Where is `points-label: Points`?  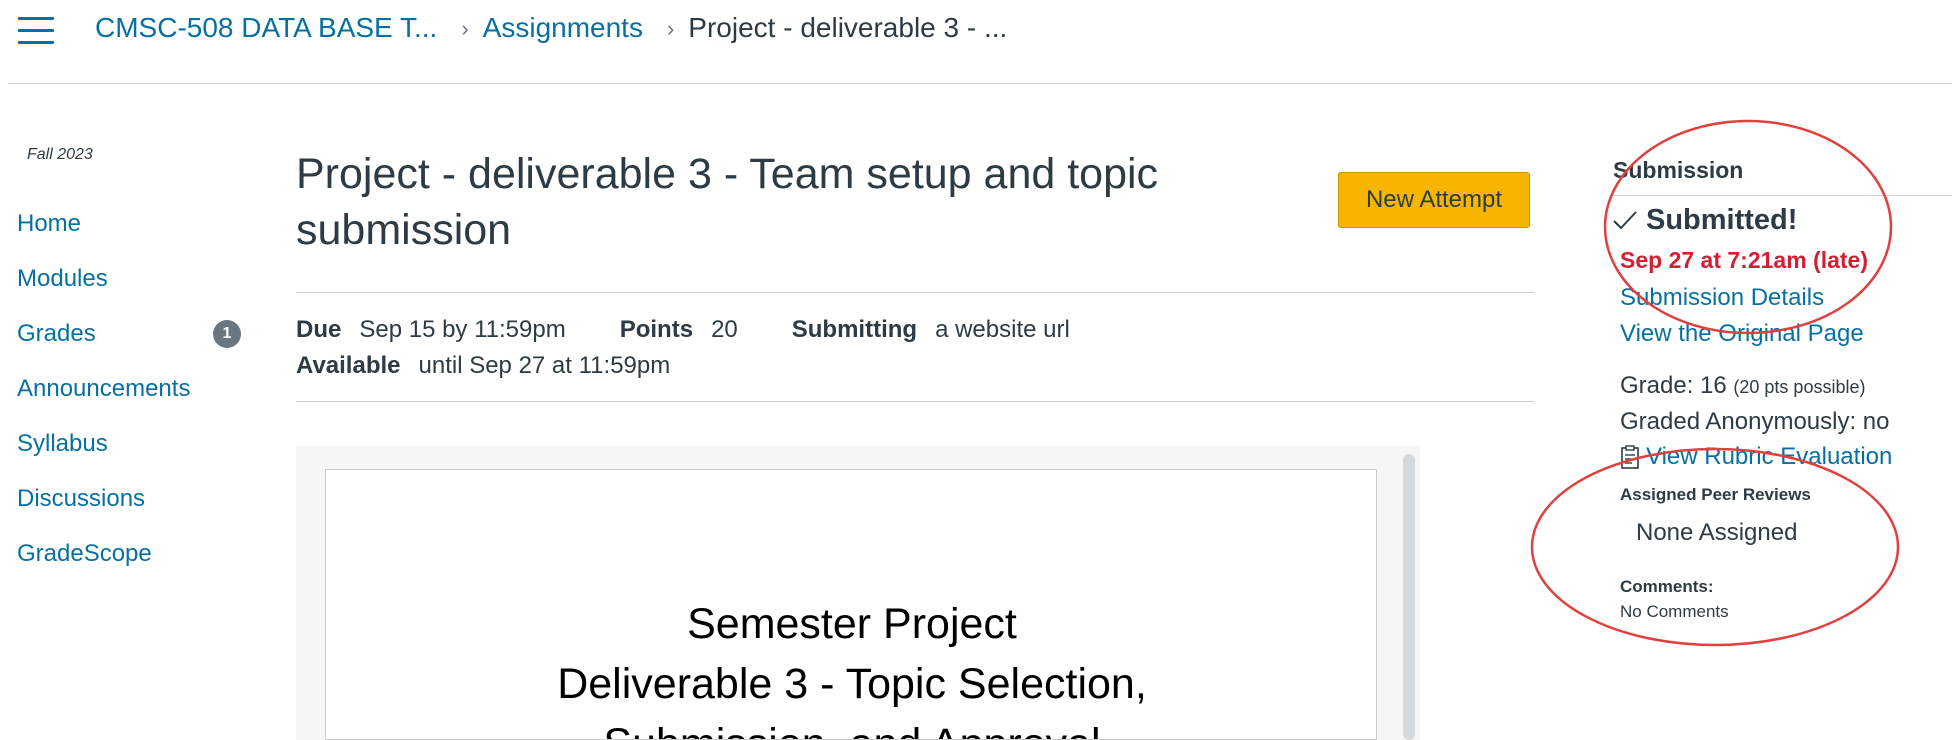
points-label: Points is located at coordinates (656, 329).